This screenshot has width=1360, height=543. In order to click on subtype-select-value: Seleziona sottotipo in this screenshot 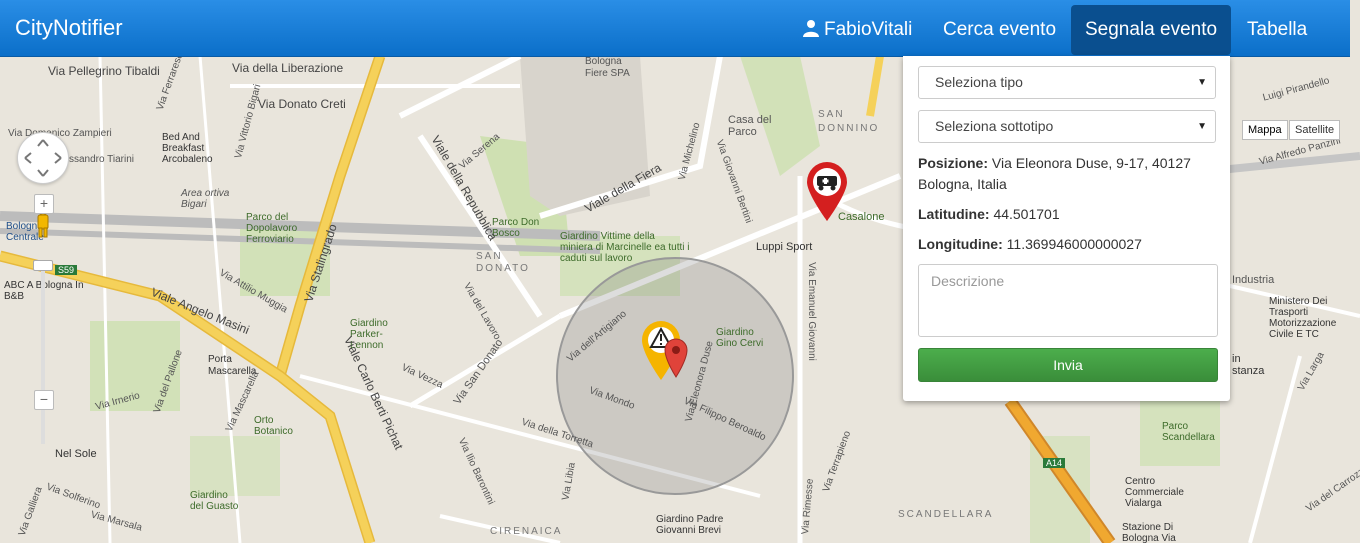, I will do `click(994, 126)`.